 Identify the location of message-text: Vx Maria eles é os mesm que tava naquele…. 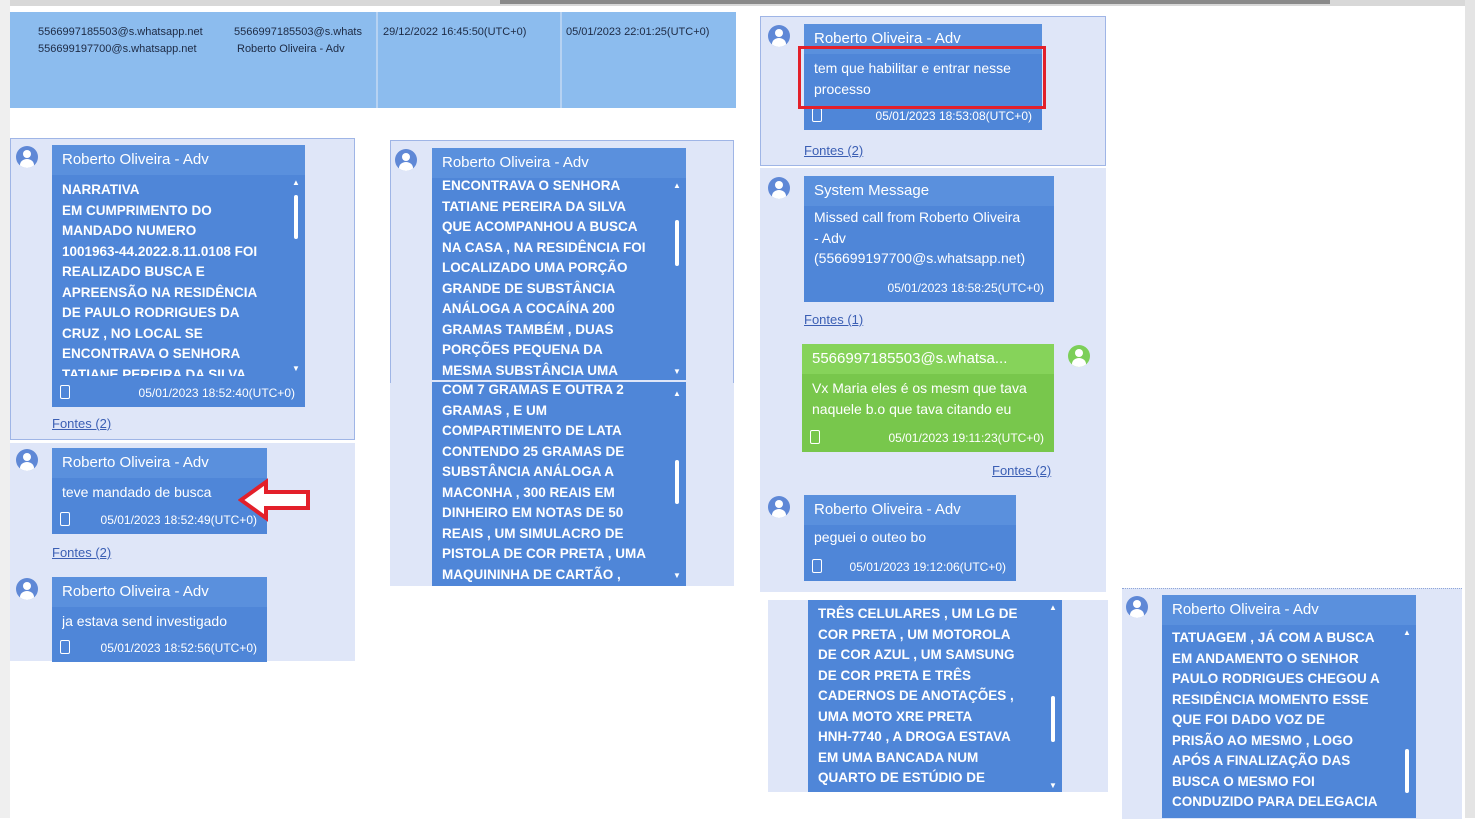
(919, 398).